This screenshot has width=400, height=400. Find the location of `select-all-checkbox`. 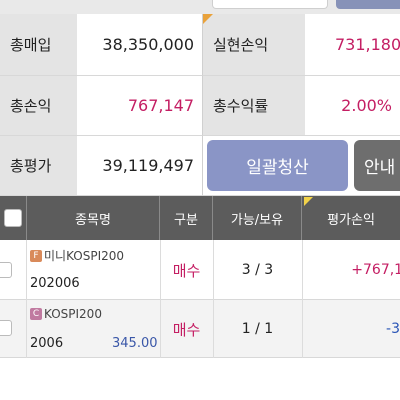

select-all-checkbox is located at coordinates (13, 218).